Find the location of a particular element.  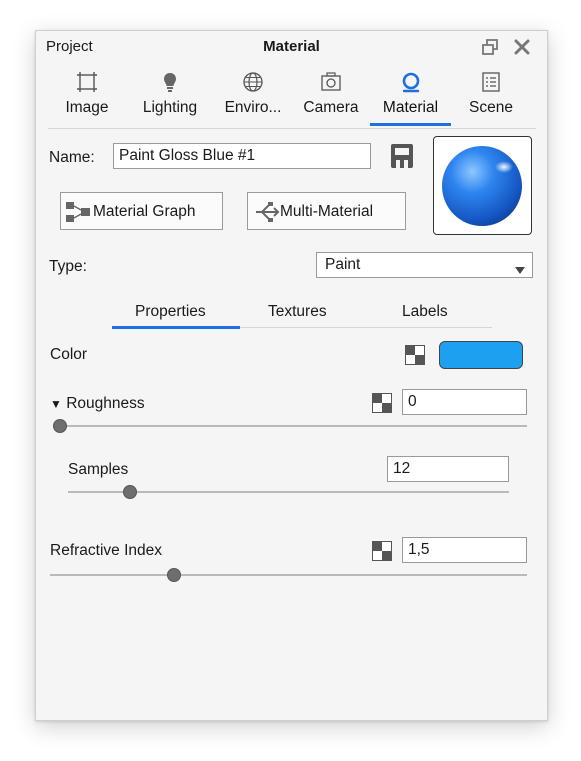

tab-label: Scene is located at coordinates (491, 107).